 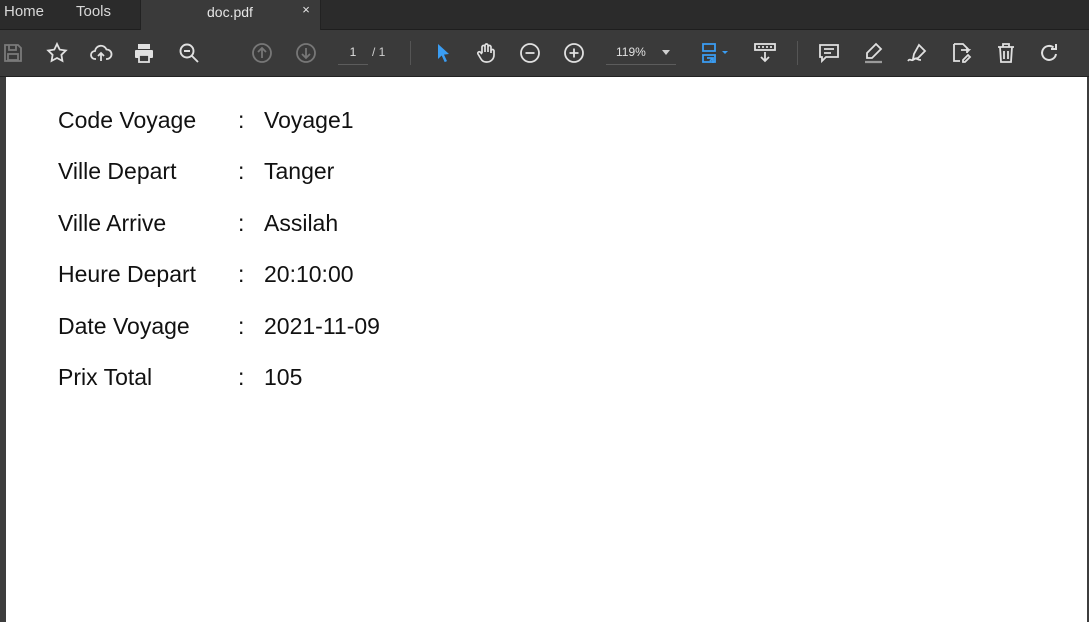 What do you see at coordinates (873, 53) in the screenshot?
I see `highlight-icon` at bounding box center [873, 53].